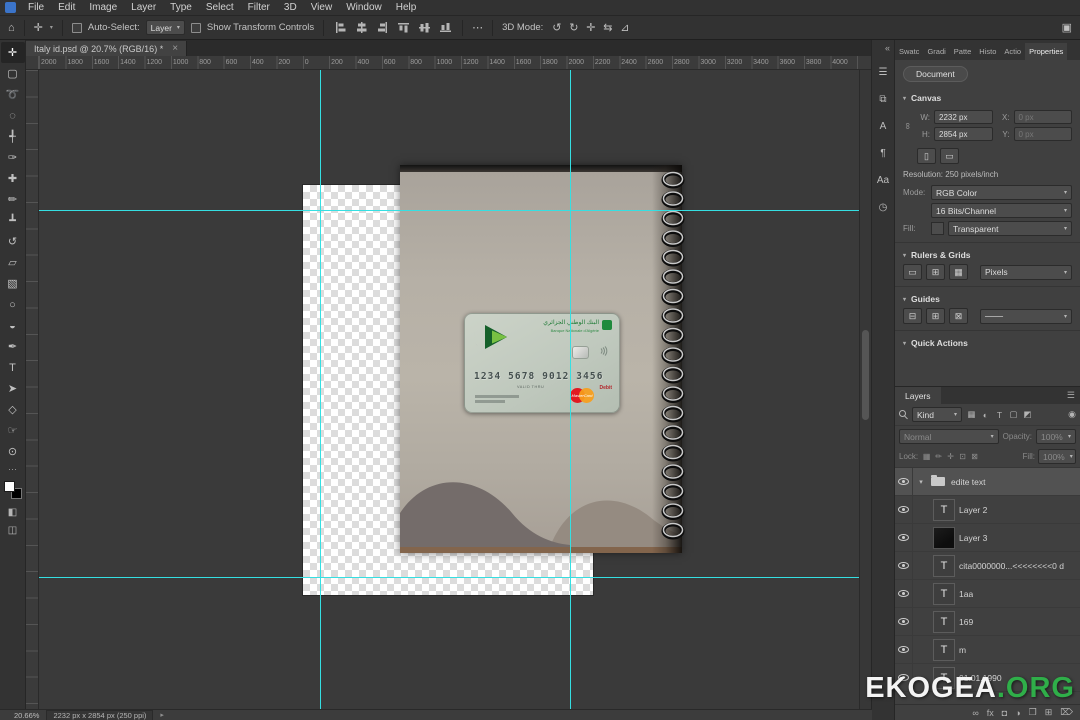 This screenshot has height=720, width=1080. I want to click on vertical-ruler, so click(32, 395).